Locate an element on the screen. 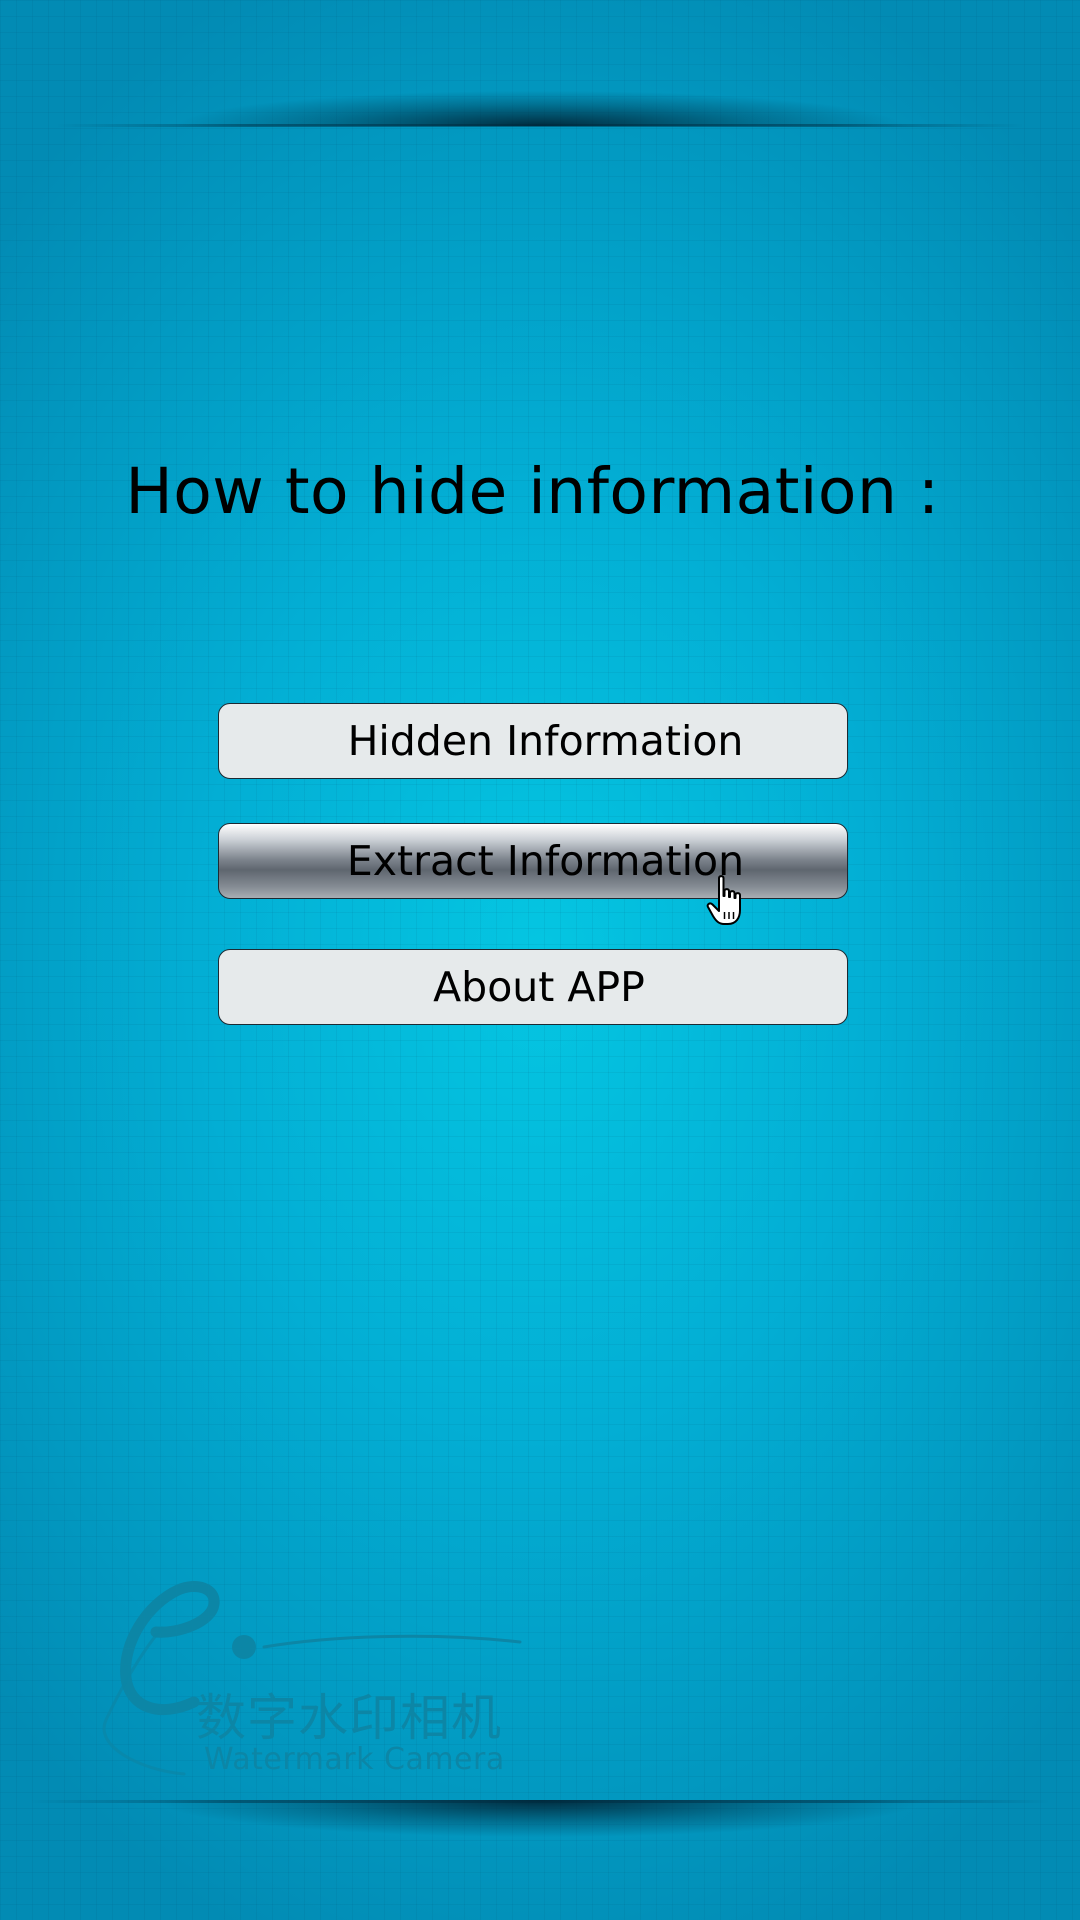 The image size is (1080, 1920). logo-english-text: Watermark Camera is located at coordinates (354, 1759).